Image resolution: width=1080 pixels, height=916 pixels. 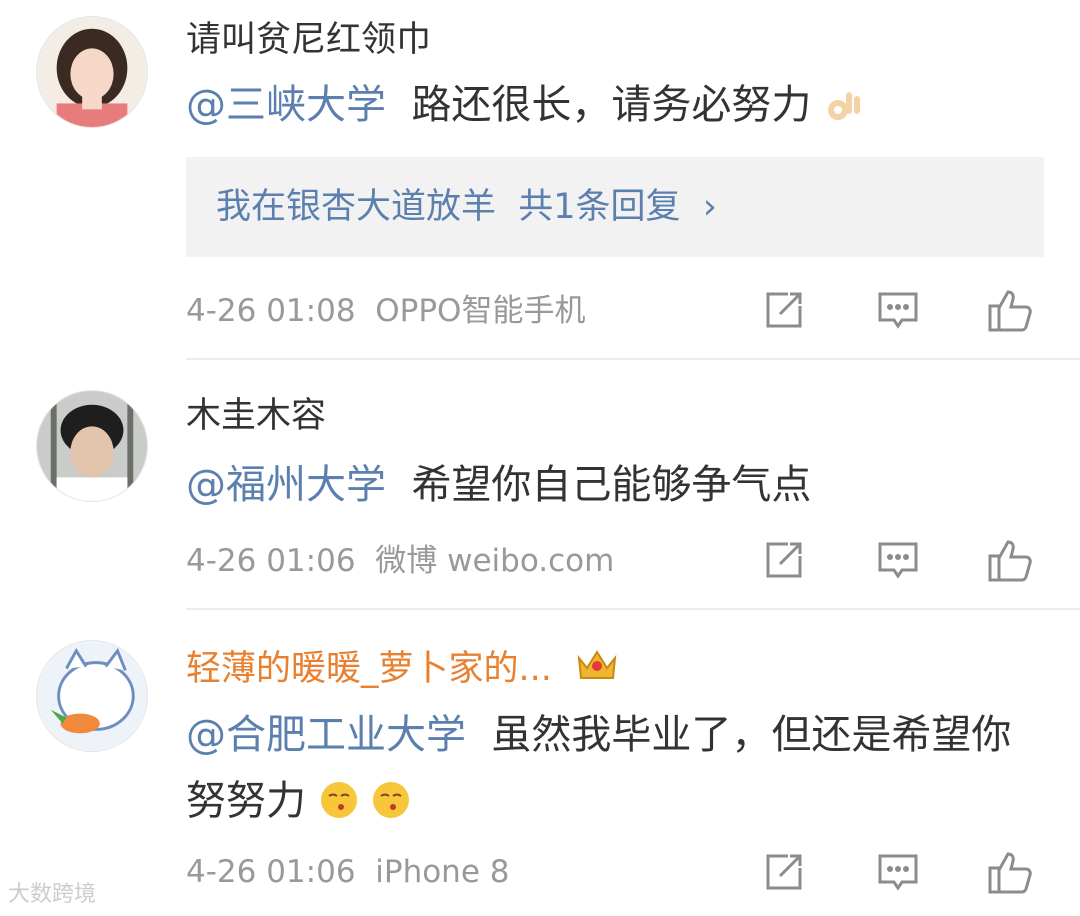 I want to click on source: 微博 weibo.com, so click(x=495, y=561).